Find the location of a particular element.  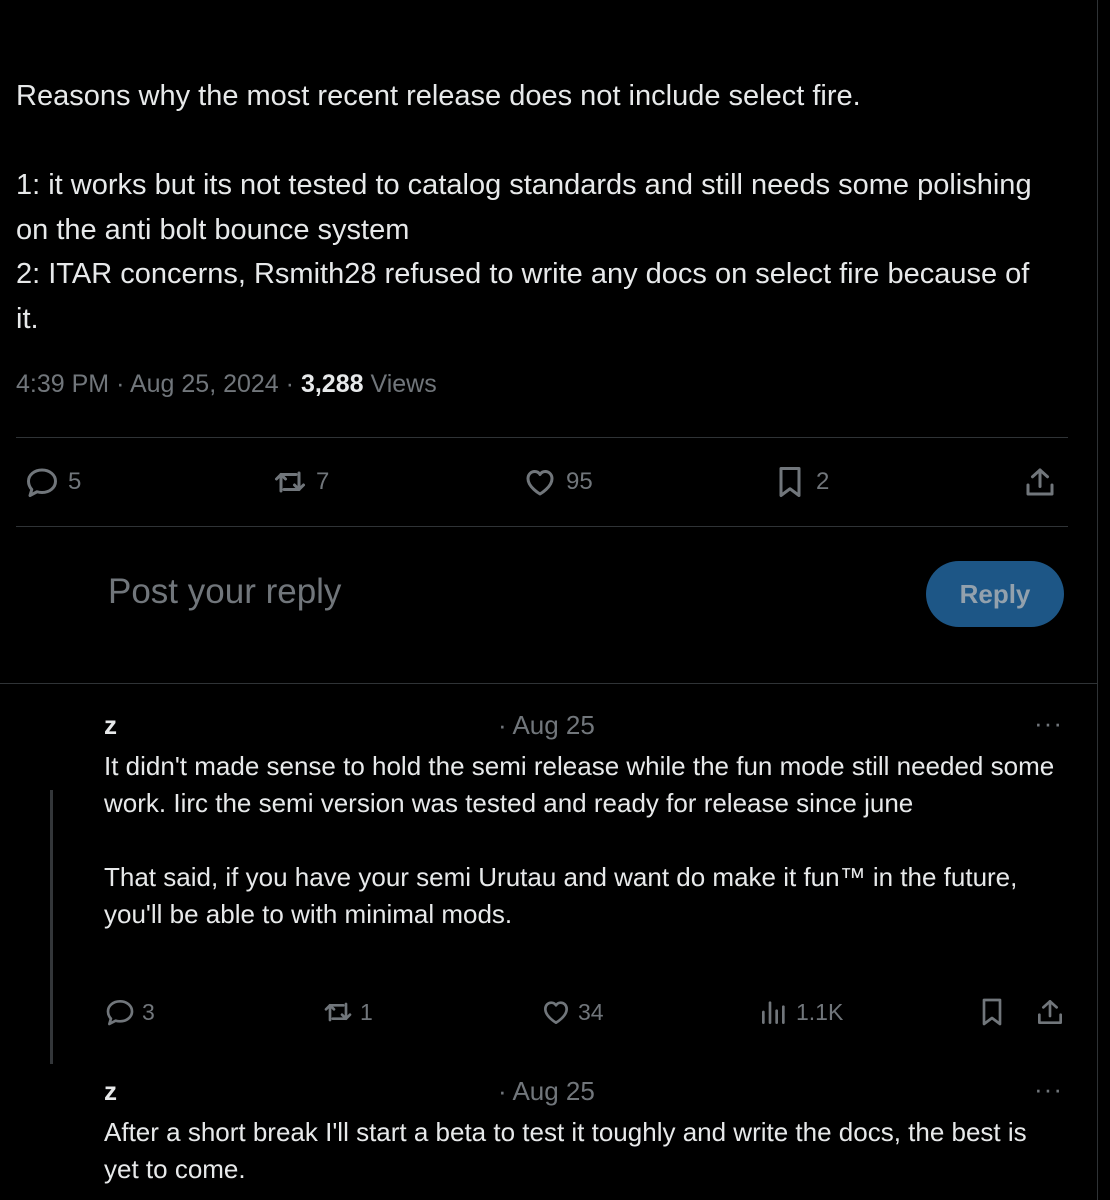

reply-action-bar: 3 1 34 1.1K is located at coordinates (540, 1012).